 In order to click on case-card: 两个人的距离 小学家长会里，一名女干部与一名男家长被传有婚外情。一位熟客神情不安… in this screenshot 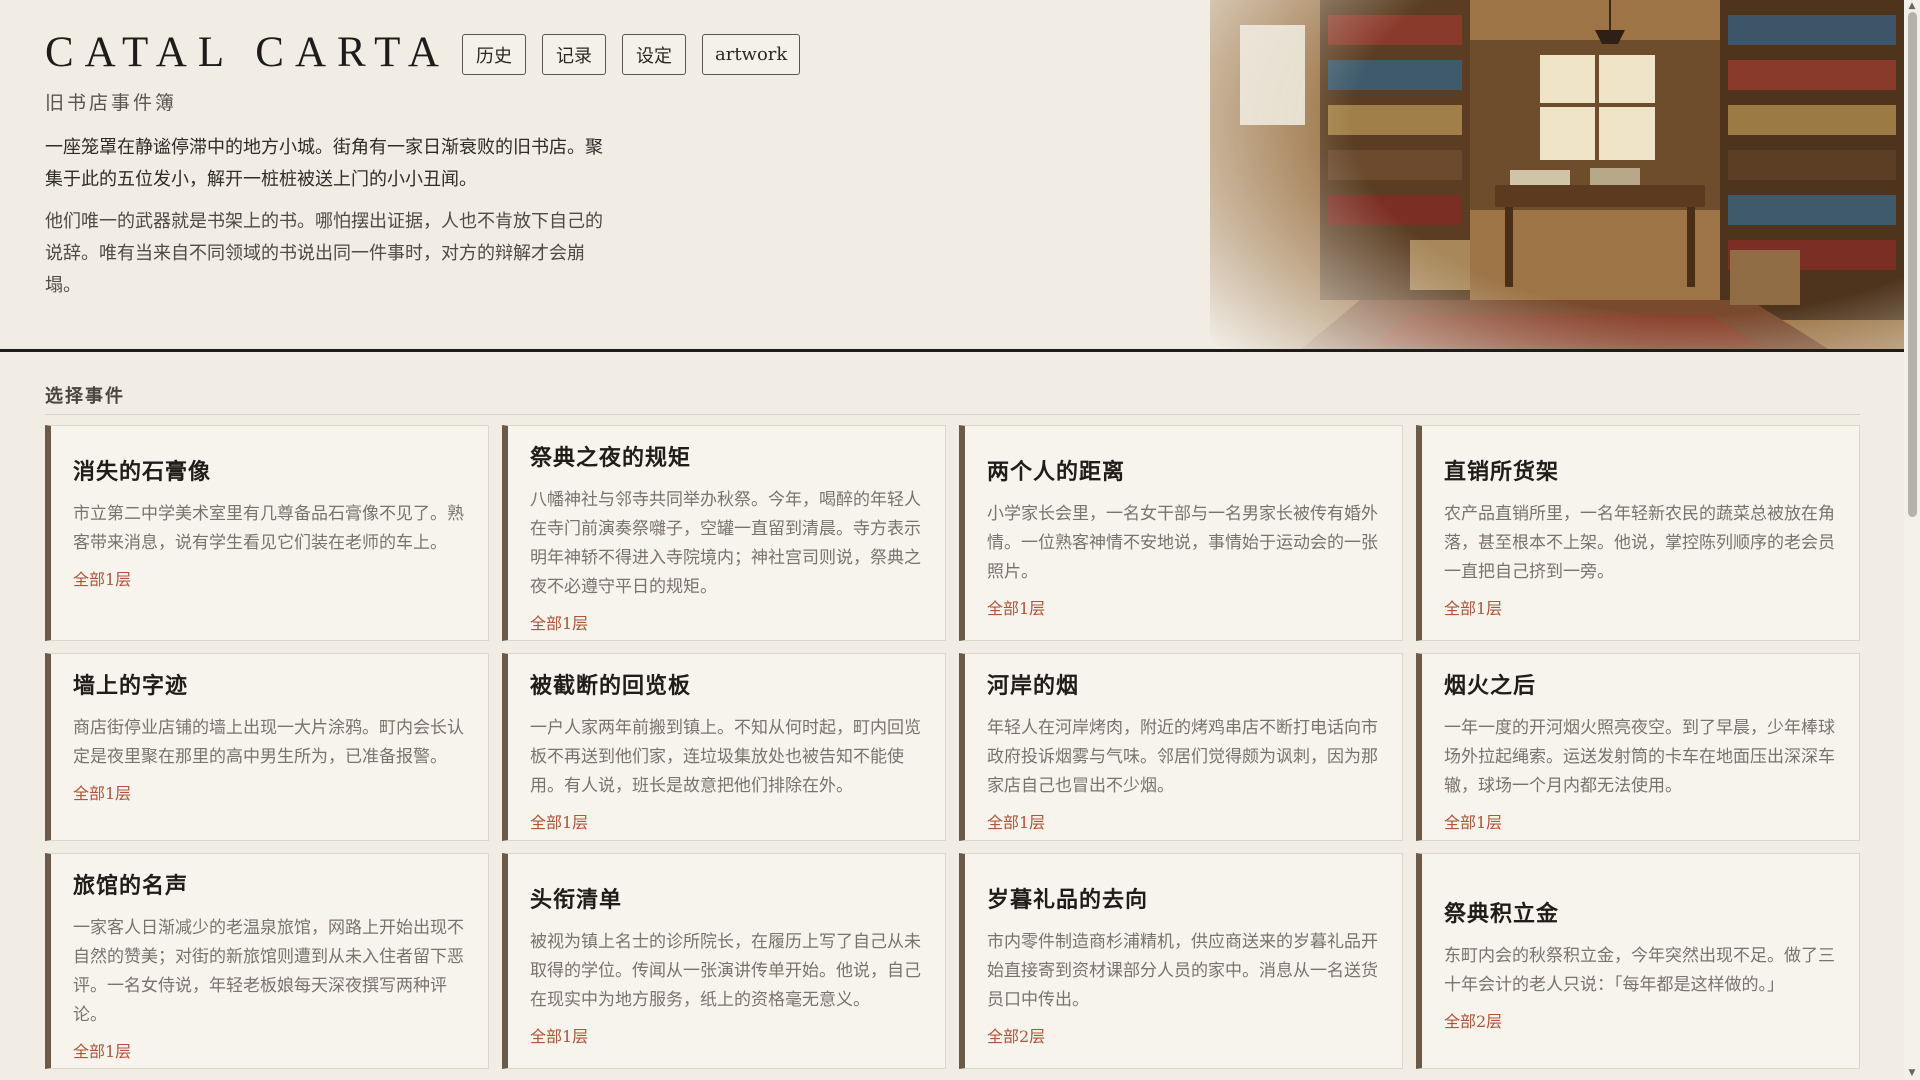, I will do `click(1181, 533)`.